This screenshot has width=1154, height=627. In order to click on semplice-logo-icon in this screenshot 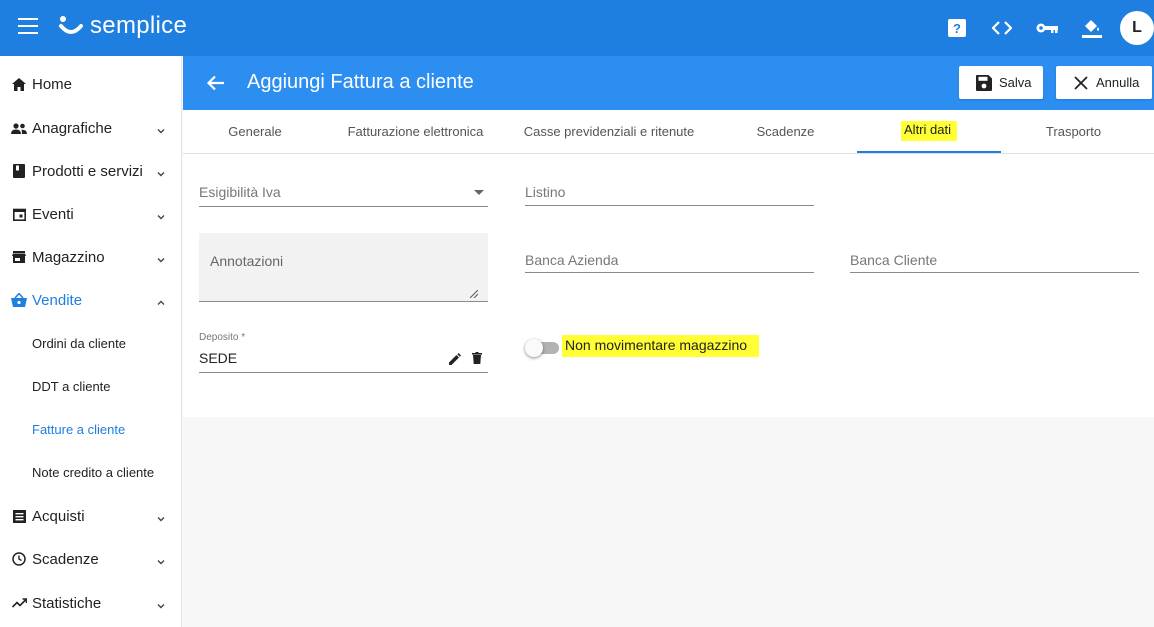, I will do `click(71, 26)`.